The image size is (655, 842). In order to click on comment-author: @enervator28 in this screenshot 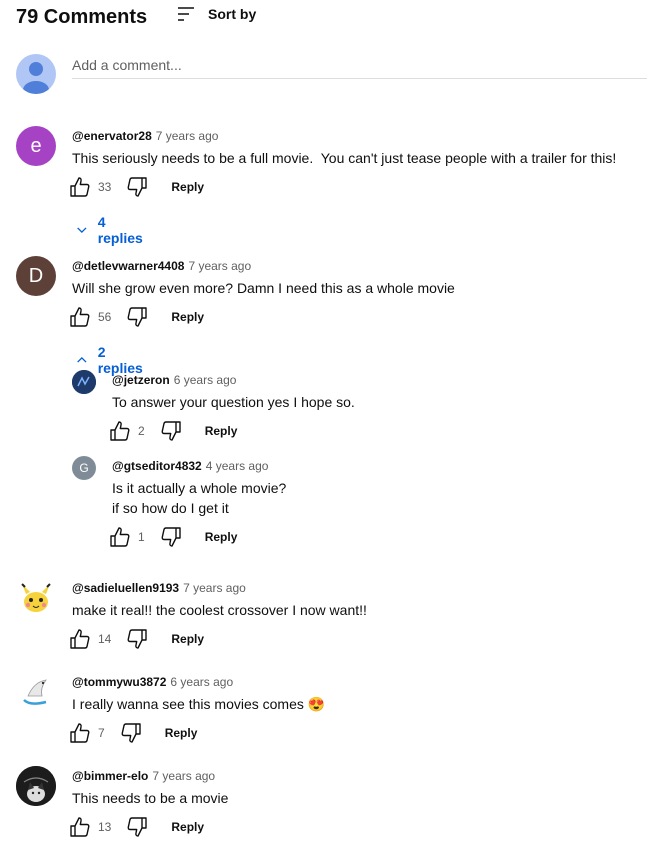, I will do `click(112, 136)`.